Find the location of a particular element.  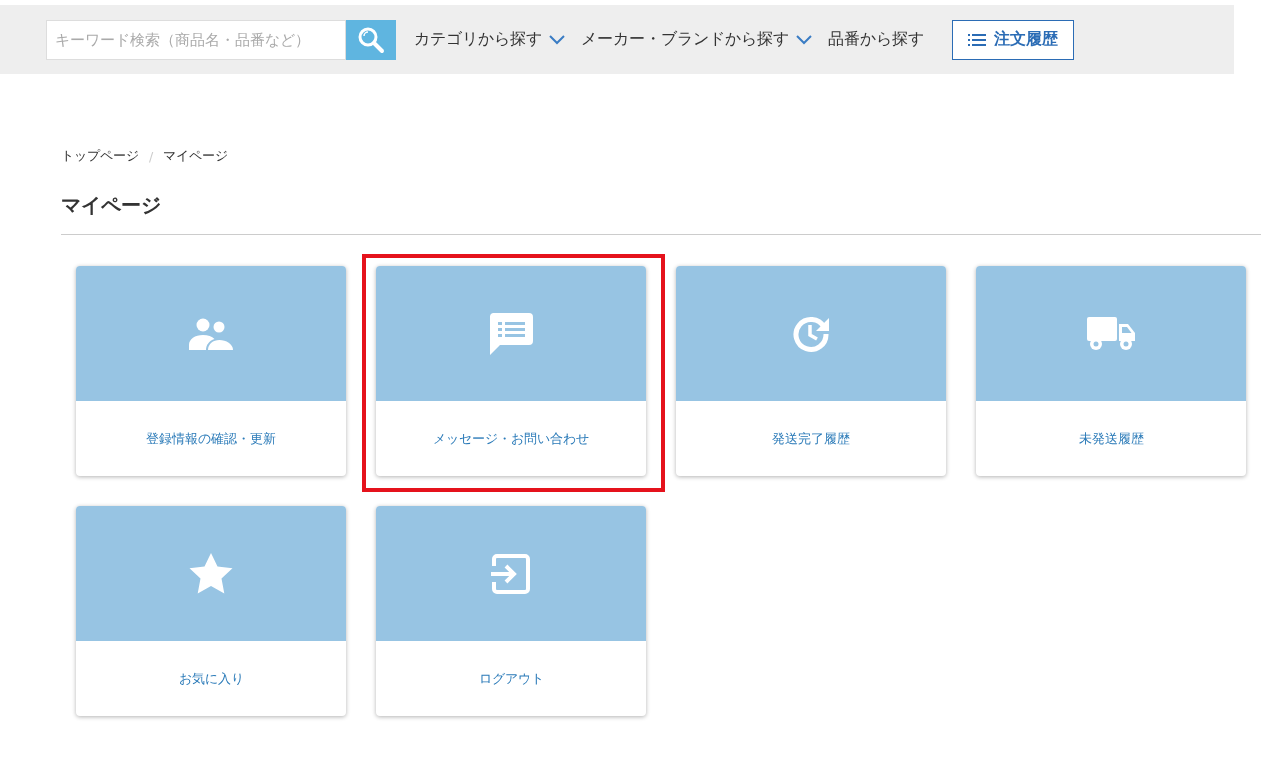

star-icon is located at coordinates (211, 573).